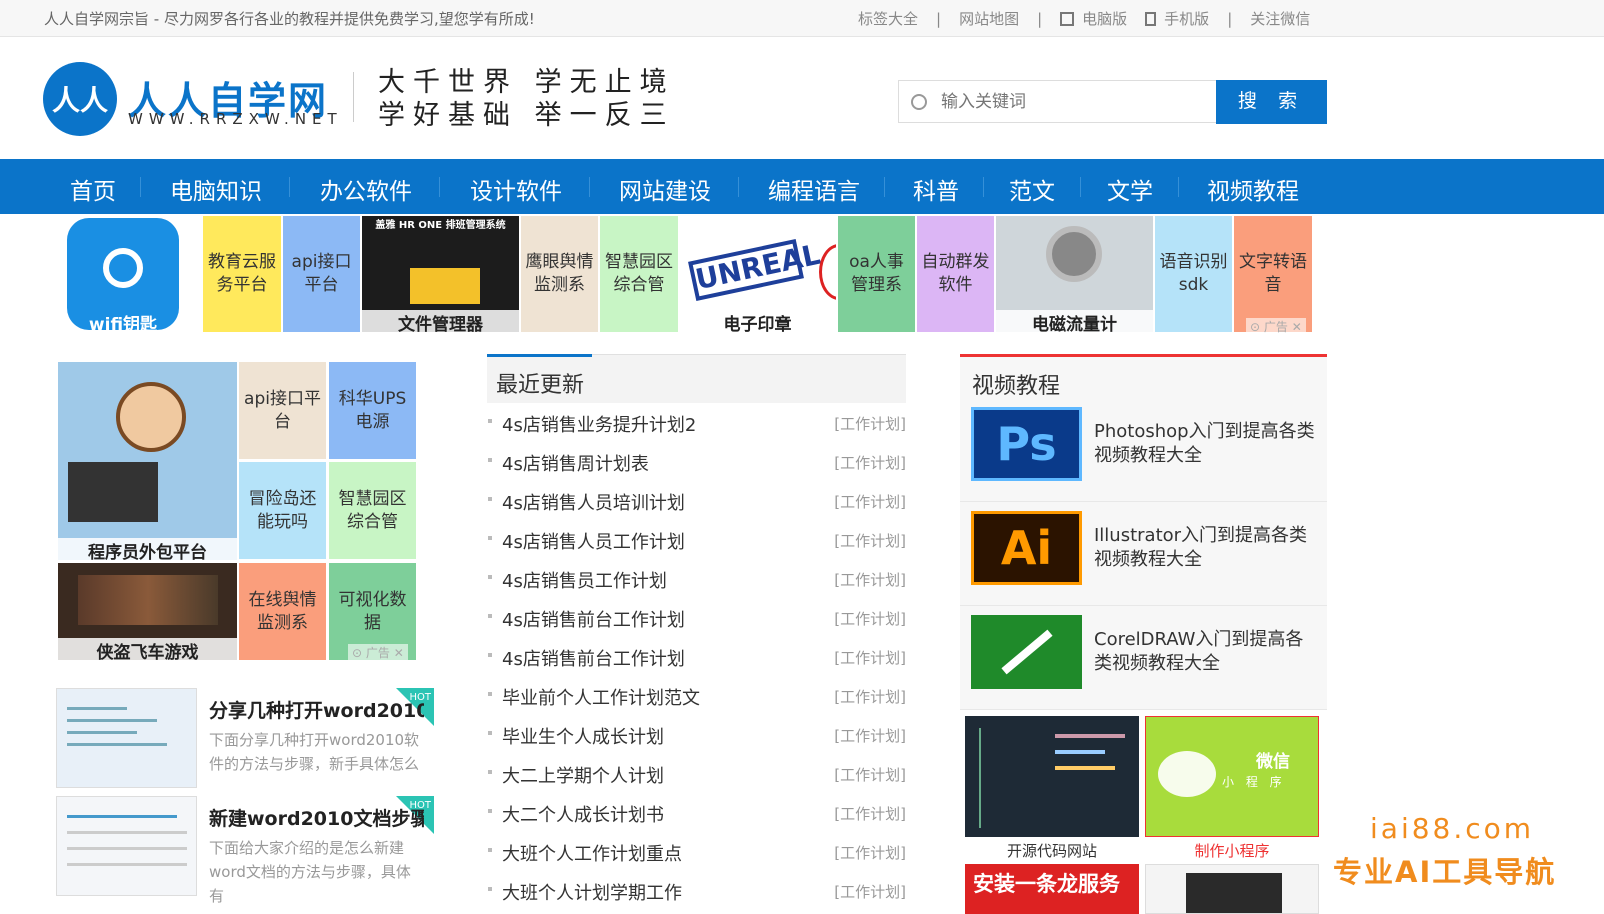  I want to click on recent-item: 4s店销售周计划表 [工作计划], so click(697, 461).